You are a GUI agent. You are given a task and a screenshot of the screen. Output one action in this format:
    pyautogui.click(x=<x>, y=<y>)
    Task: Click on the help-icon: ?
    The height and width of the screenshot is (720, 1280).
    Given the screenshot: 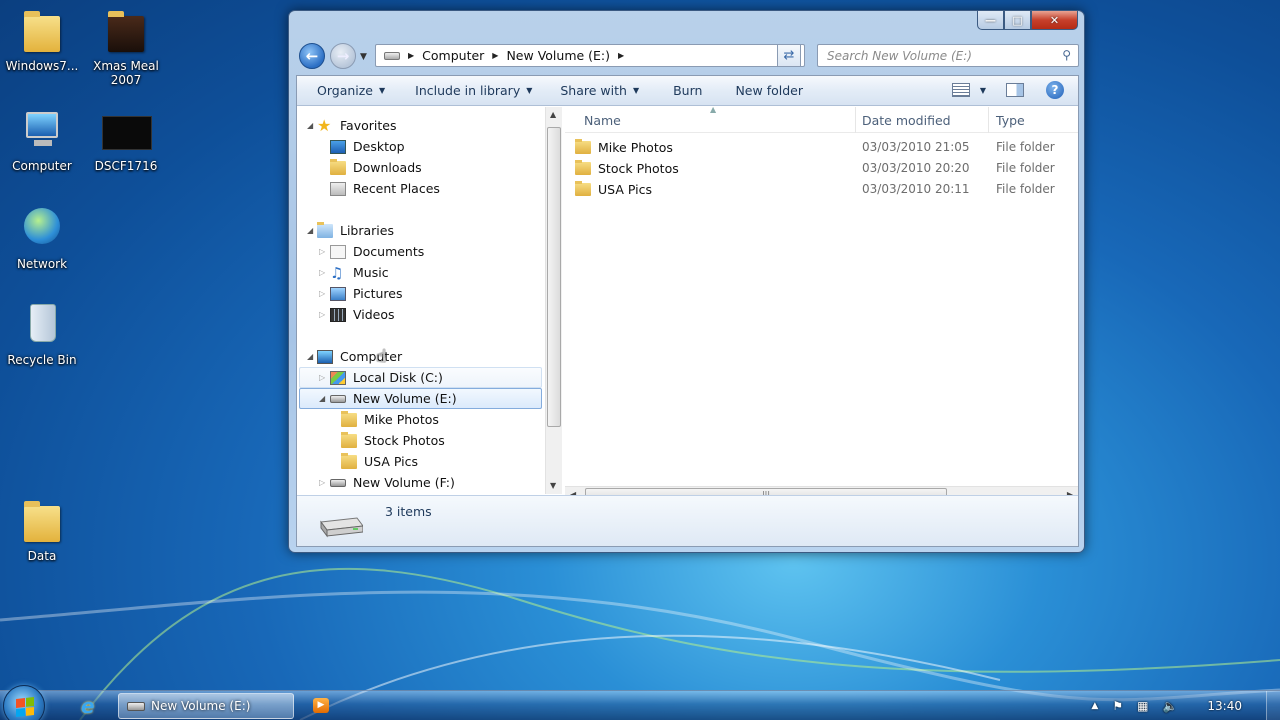 What is the action you would take?
    pyautogui.click(x=1055, y=90)
    